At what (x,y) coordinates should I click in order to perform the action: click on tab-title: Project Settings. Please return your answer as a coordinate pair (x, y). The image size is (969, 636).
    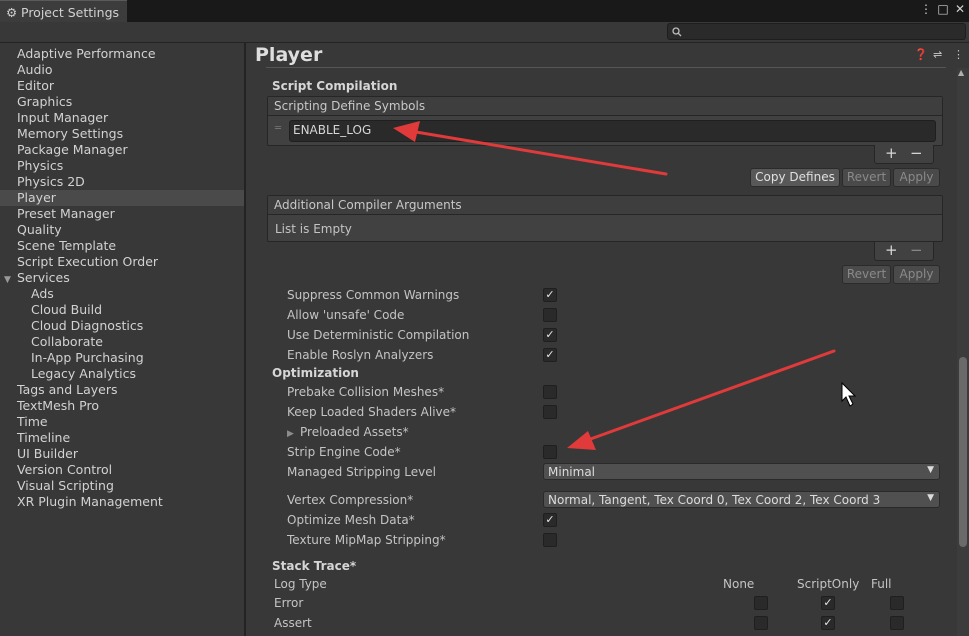
    Looking at the image, I should click on (70, 12).